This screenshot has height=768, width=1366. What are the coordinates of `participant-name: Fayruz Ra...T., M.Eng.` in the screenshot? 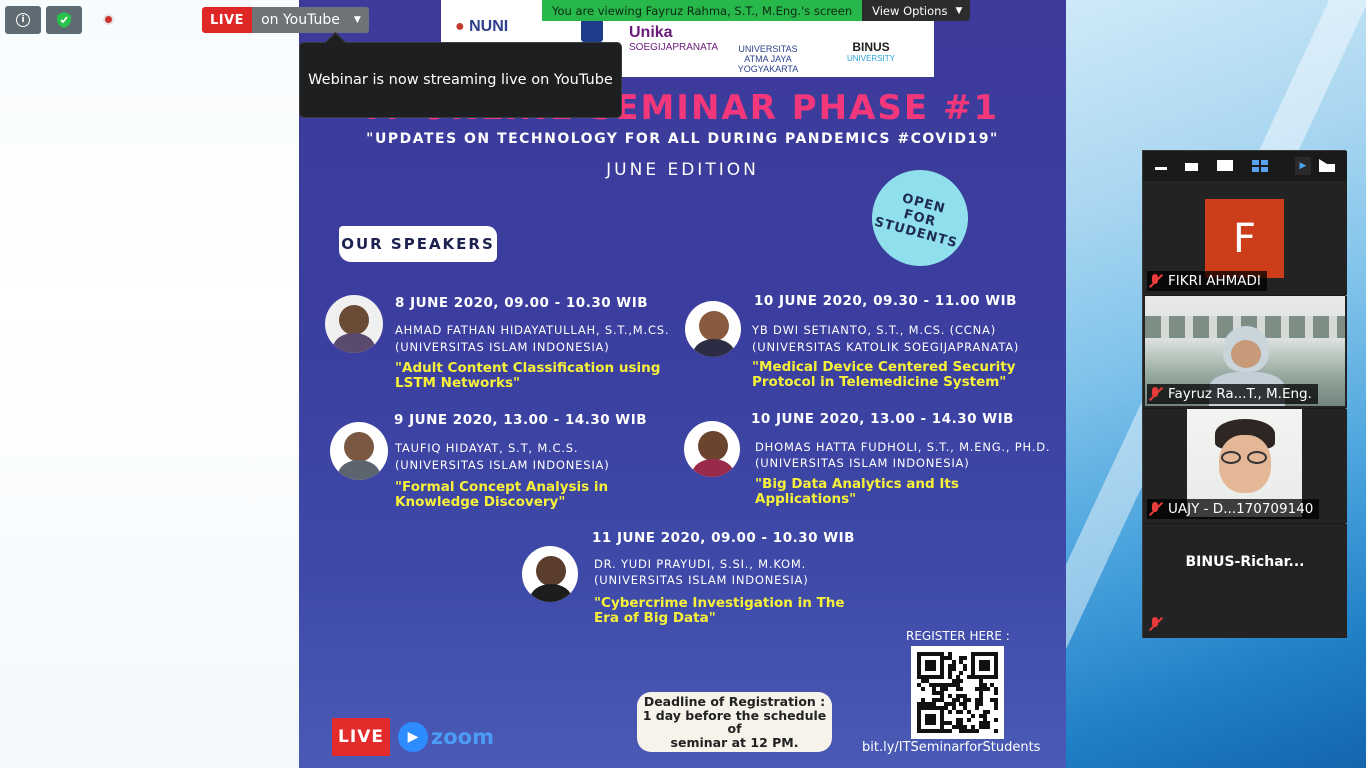 It's located at (1240, 394).